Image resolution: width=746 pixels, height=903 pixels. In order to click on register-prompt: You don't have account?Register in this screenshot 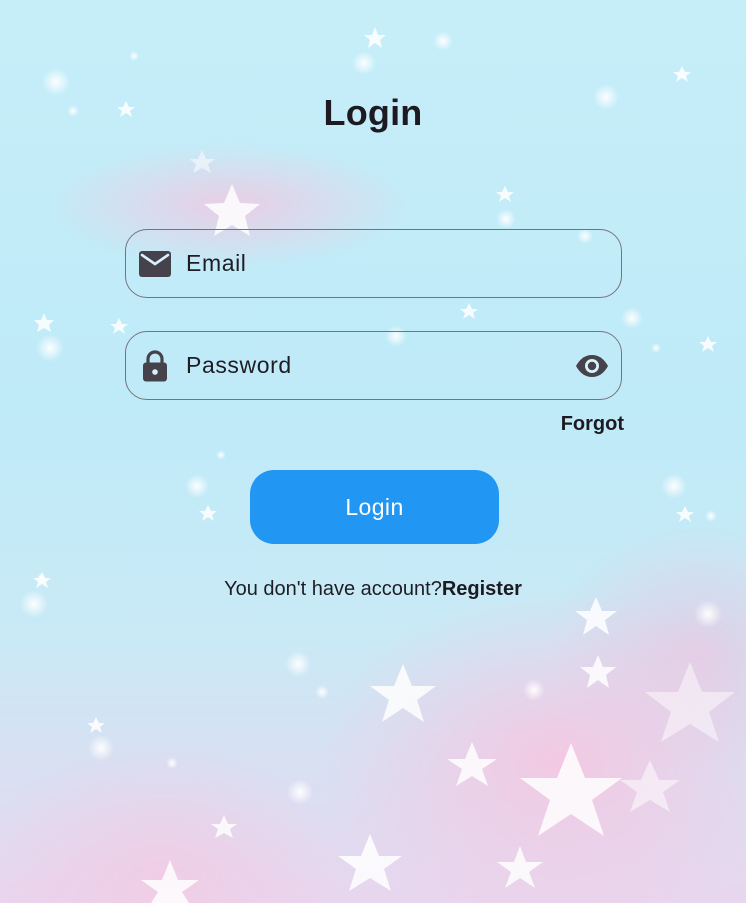, I will do `click(373, 589)`.